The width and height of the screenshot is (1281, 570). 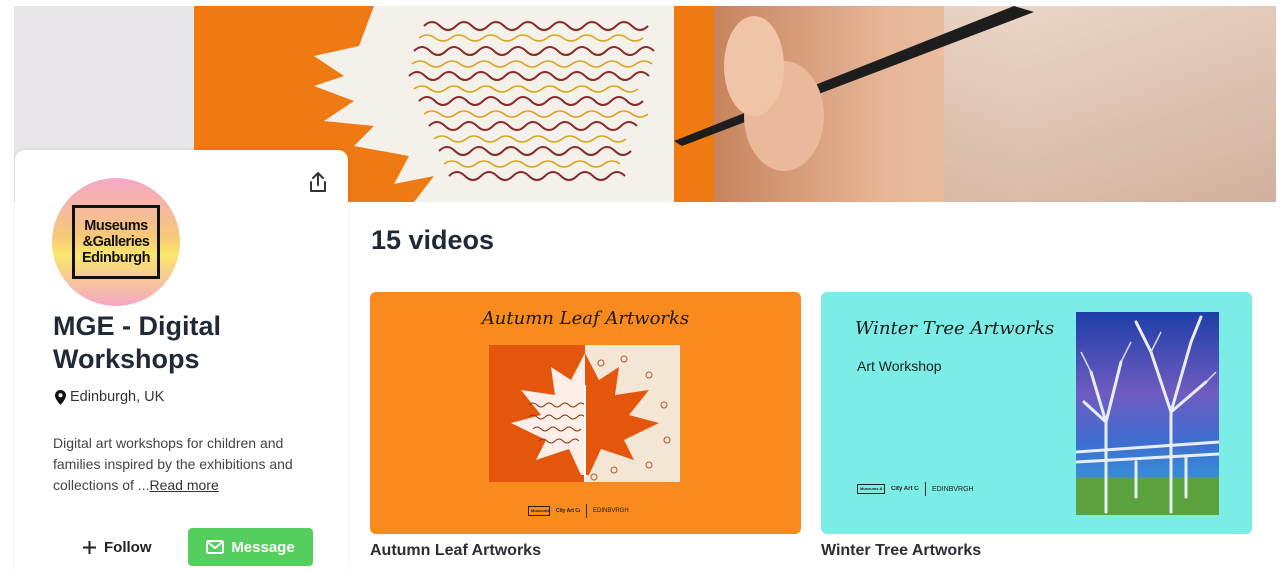 What do you see at coordinates (117, 397) in the screenshot?
I see `location-text: Edinburgh, UK` at bounding box center [117, 397].